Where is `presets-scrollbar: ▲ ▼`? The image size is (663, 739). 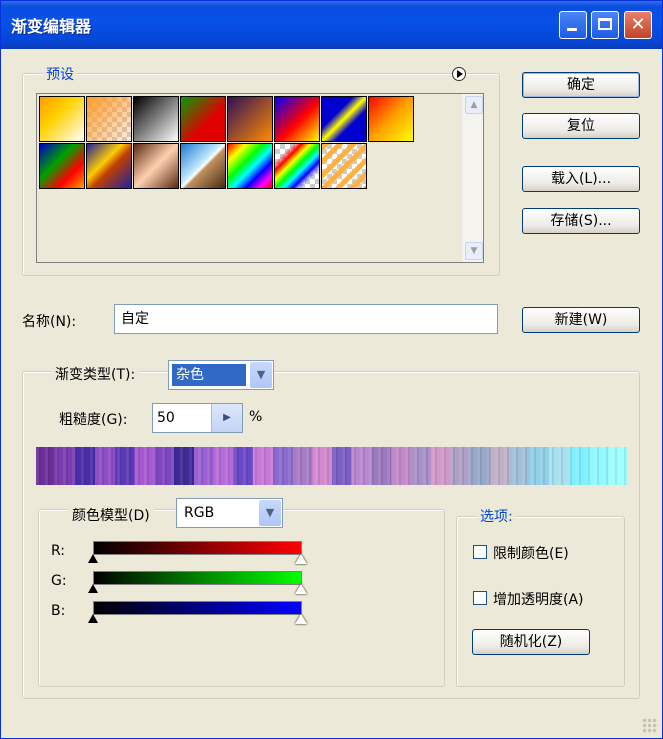 presets-scrollbar: ▲ ▼ is located at coordinates (472, 178).